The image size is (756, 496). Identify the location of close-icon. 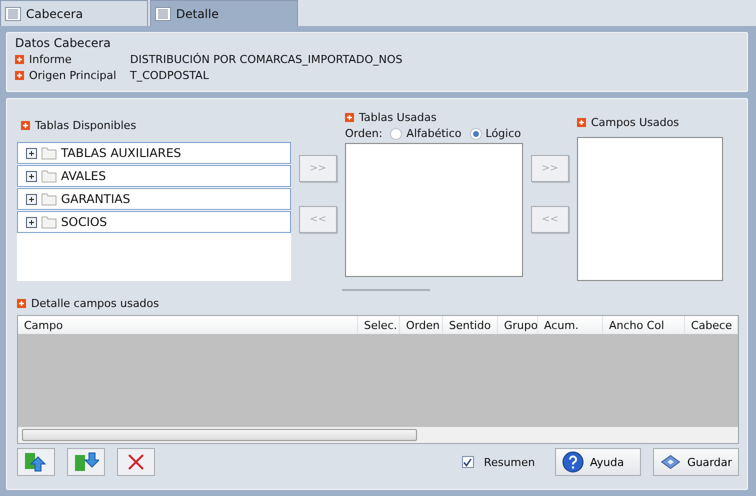
(136, 462).